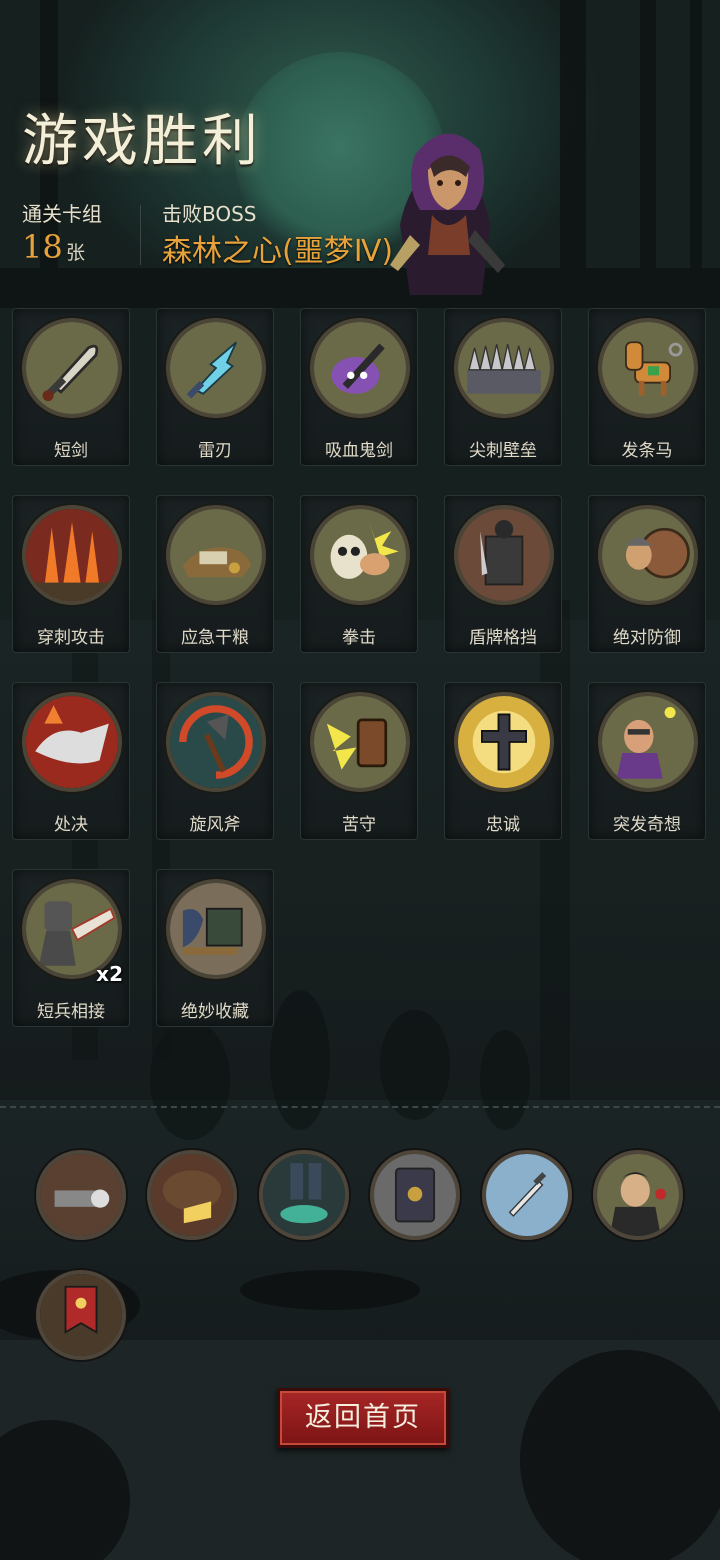 The height and width of the screenshot is (1560, 720). I want to click on collection-icon, so click(216, 929).